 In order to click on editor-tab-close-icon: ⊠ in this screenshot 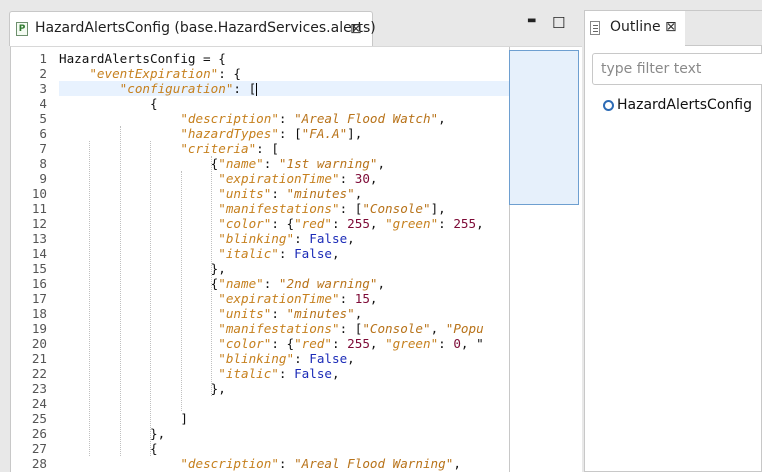, I will do `click(356, 29)`.